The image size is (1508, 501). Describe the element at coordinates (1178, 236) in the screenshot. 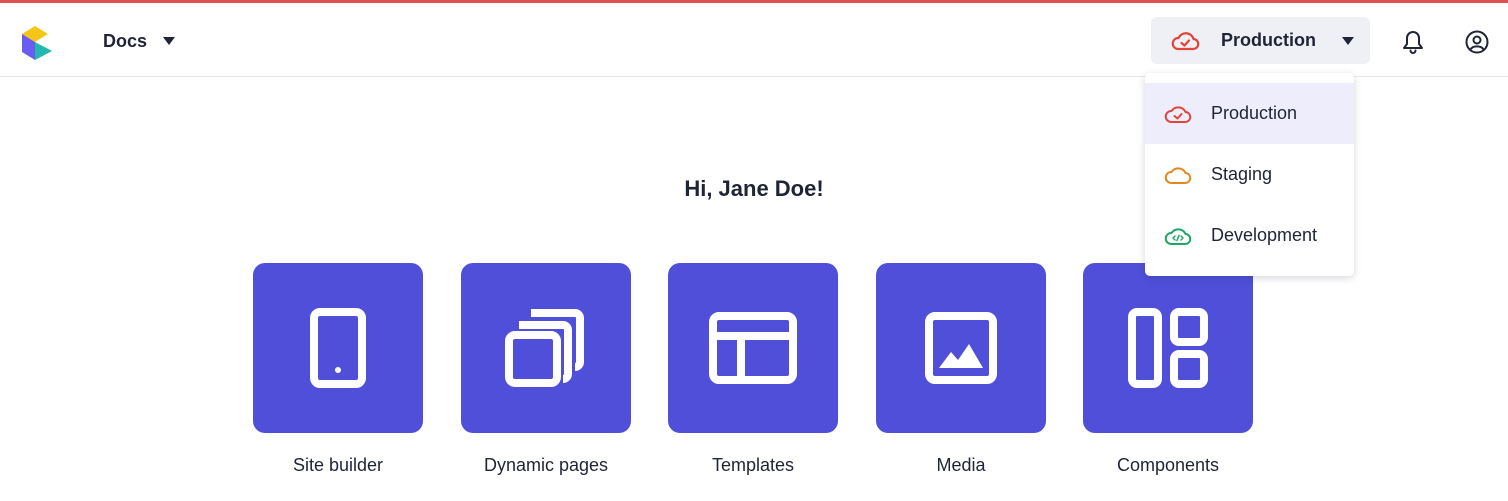

I see `cloud-code-icon` at that location.